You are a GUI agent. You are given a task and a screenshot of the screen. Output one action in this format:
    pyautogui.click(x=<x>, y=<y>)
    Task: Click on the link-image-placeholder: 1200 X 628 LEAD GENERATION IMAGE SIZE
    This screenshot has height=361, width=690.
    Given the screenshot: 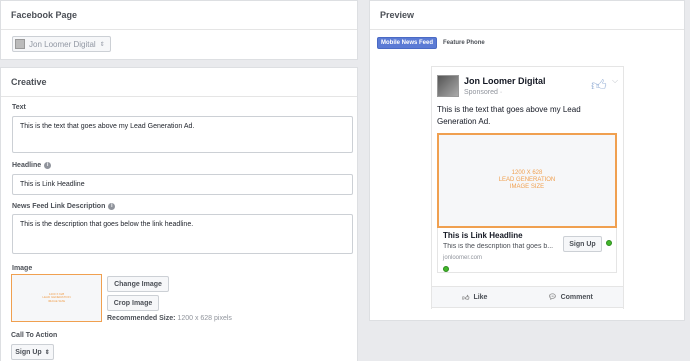 What is the action you would take?
    pyautogui.click(x=527, y=180)
    